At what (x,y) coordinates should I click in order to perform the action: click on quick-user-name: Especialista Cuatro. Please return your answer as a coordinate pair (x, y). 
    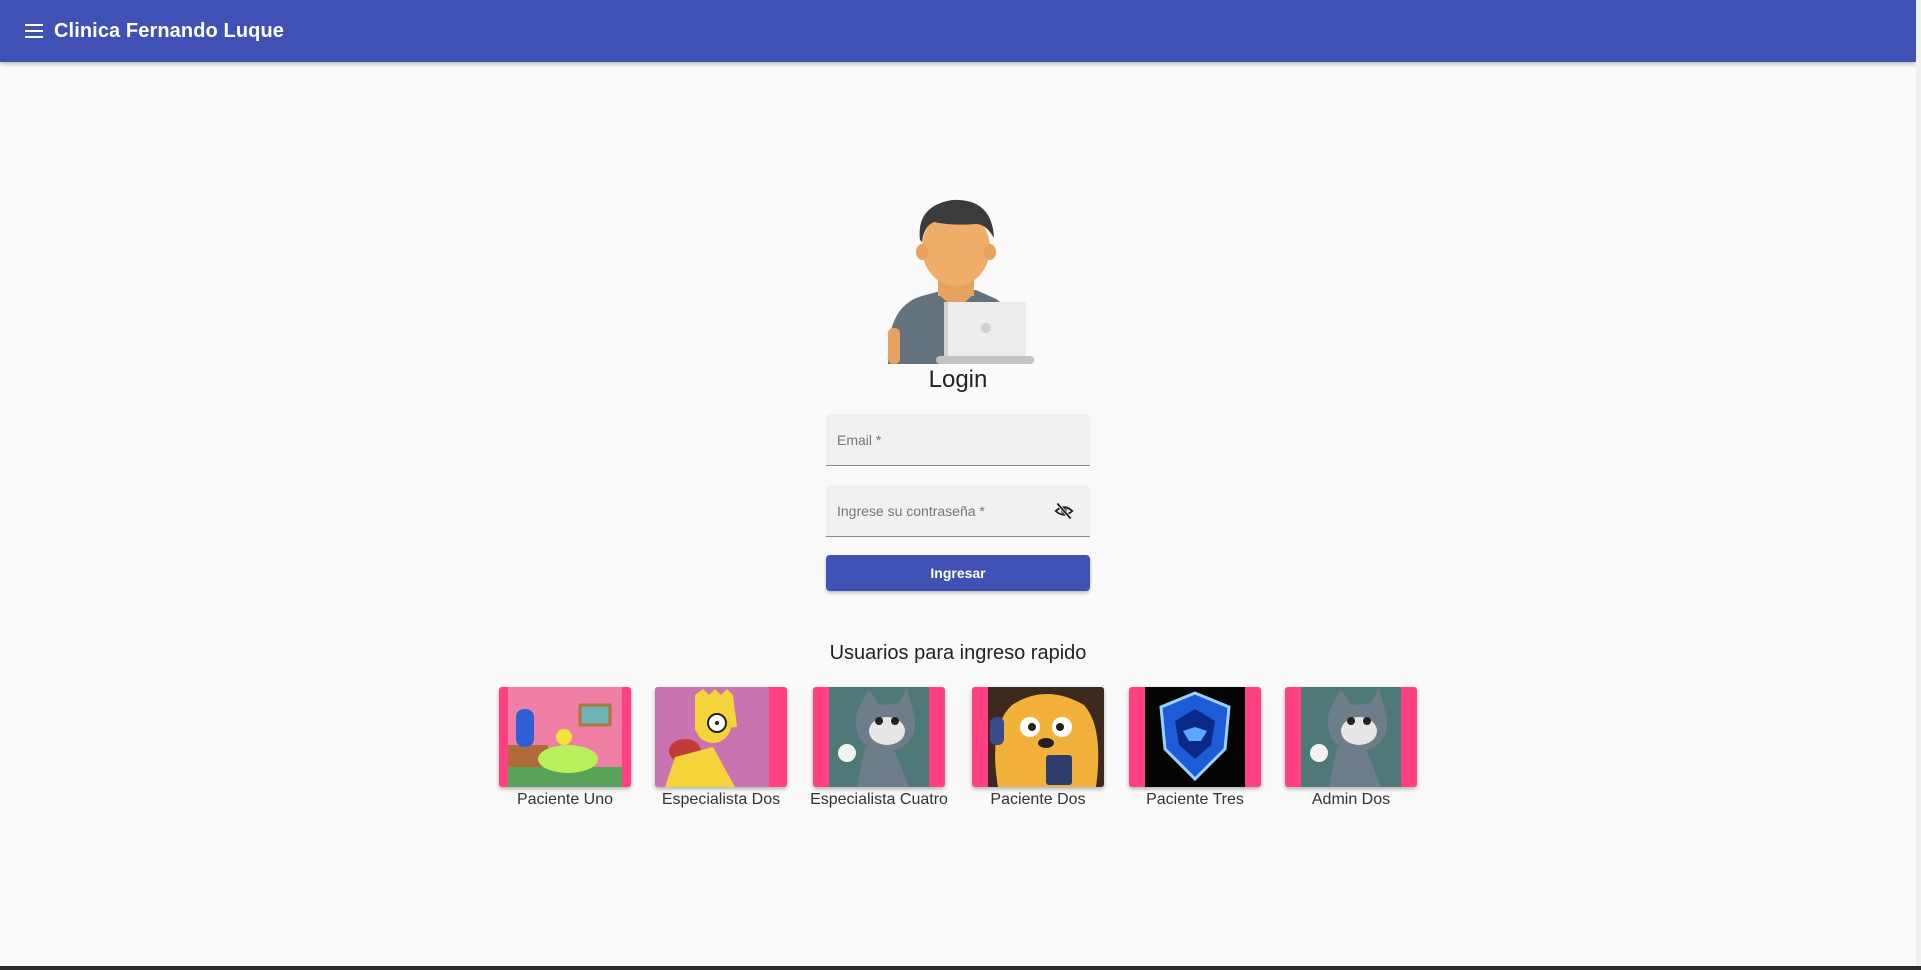
    Looking at the image, I should click on (879, 799).